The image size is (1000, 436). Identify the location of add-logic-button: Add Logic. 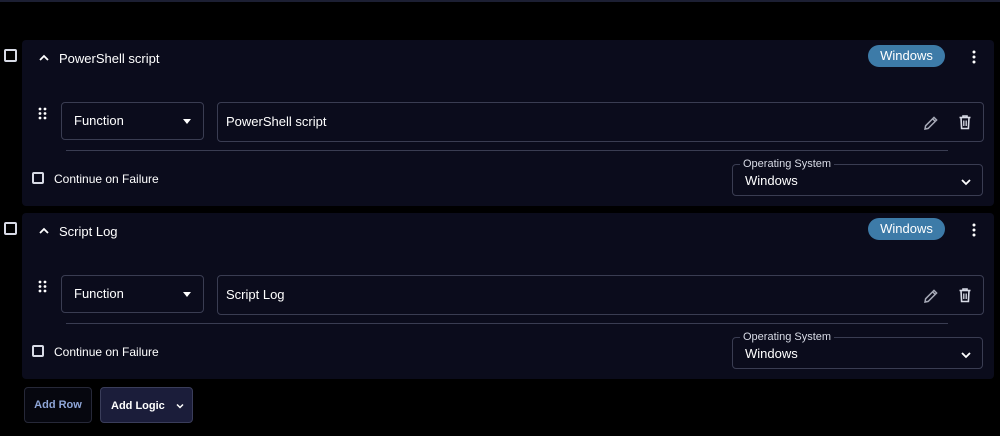
(146, 405).